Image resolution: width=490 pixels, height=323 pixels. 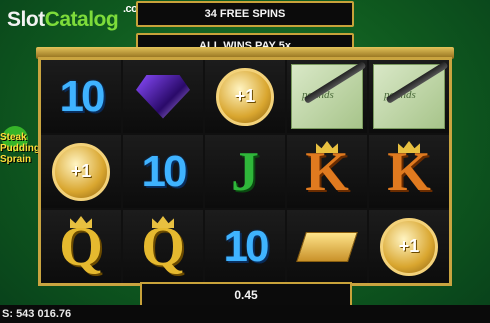 I want to click on reel-1-row-1: 10, so click(x=81, y=96).